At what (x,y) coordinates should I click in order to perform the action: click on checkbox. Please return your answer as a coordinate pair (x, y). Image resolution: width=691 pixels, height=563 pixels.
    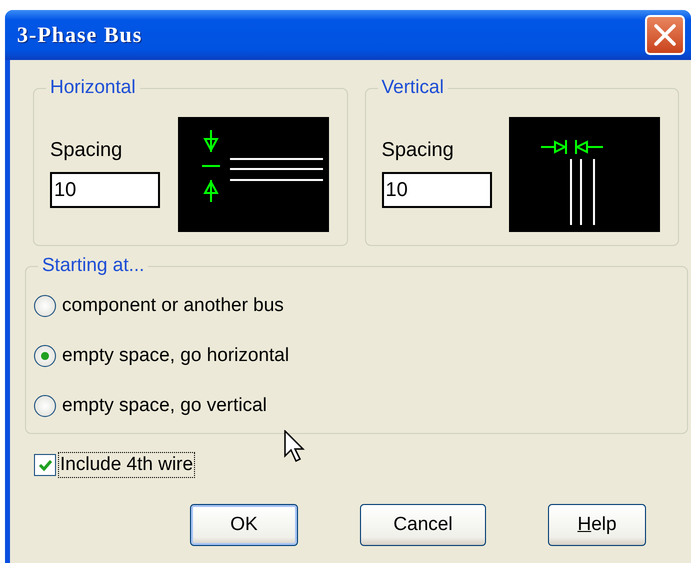
    Looking at the image, I should click on (45, 465).